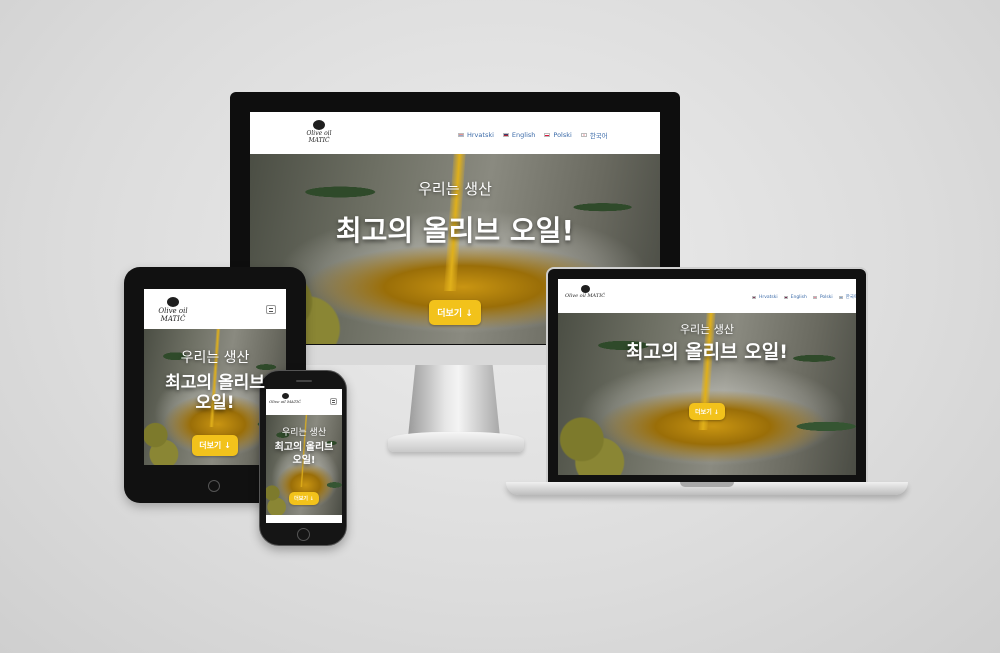  What do you see at coordinates (456, 442) in the screenshot?
I see `monitor-stand-base` at bounding box center [456, 442].